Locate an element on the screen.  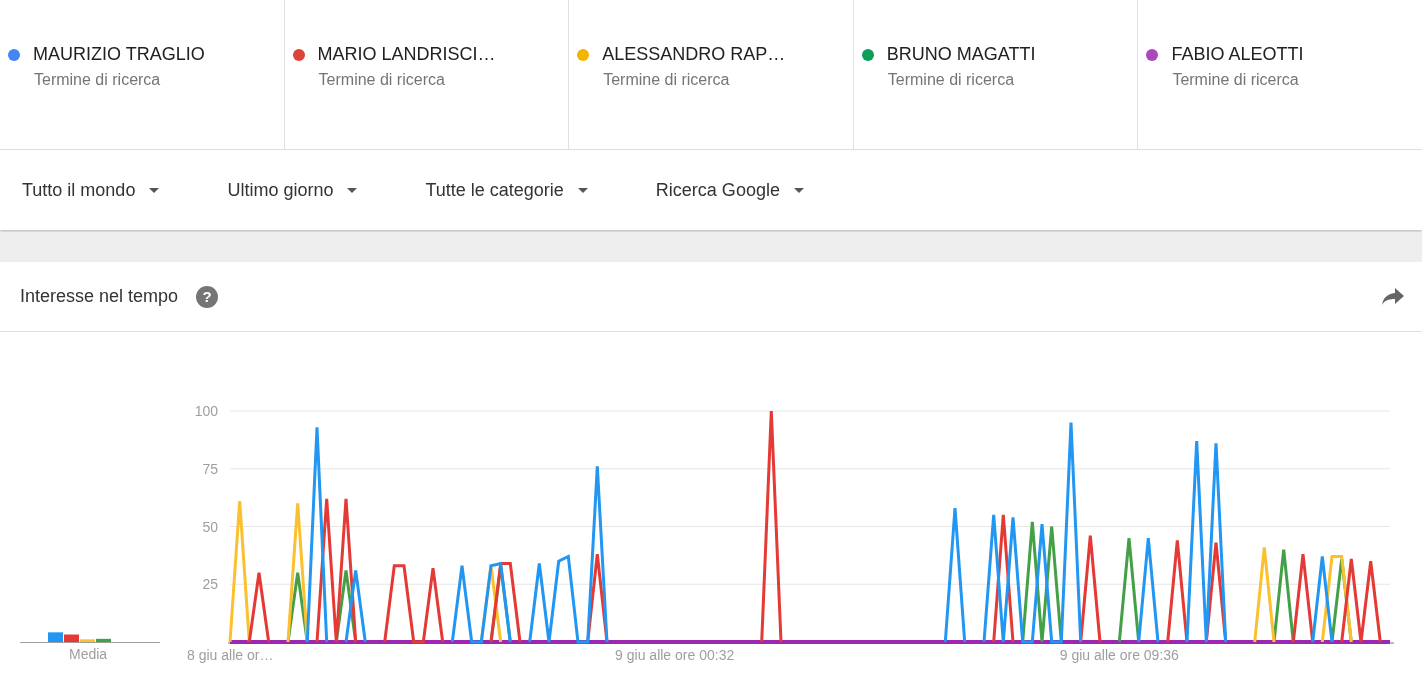
search-term-card: MAURIZIO TRAGLIO Termine di ricerca is located at coordinates (142, 74).